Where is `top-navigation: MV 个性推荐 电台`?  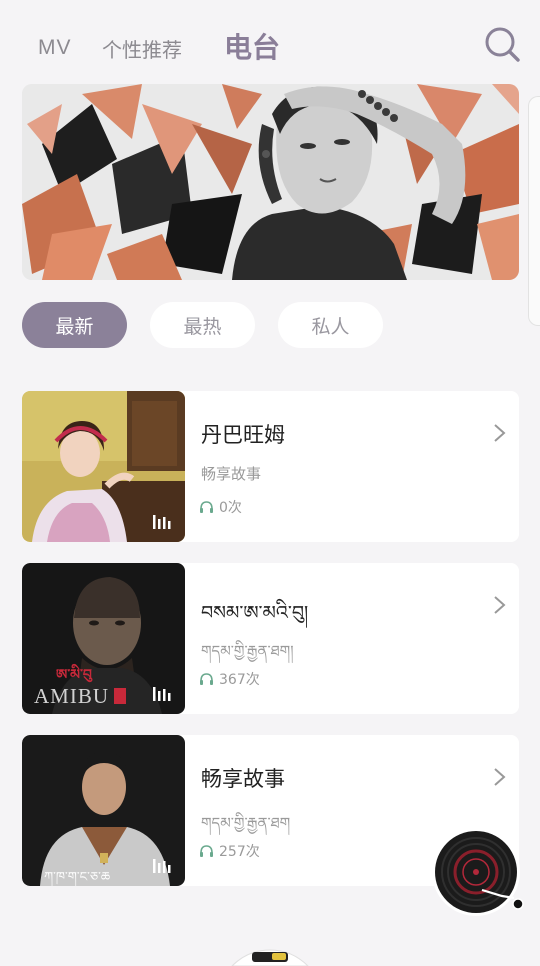 top-navigation: MV 个性推荐 电台 is located at coordinates (270, 45).